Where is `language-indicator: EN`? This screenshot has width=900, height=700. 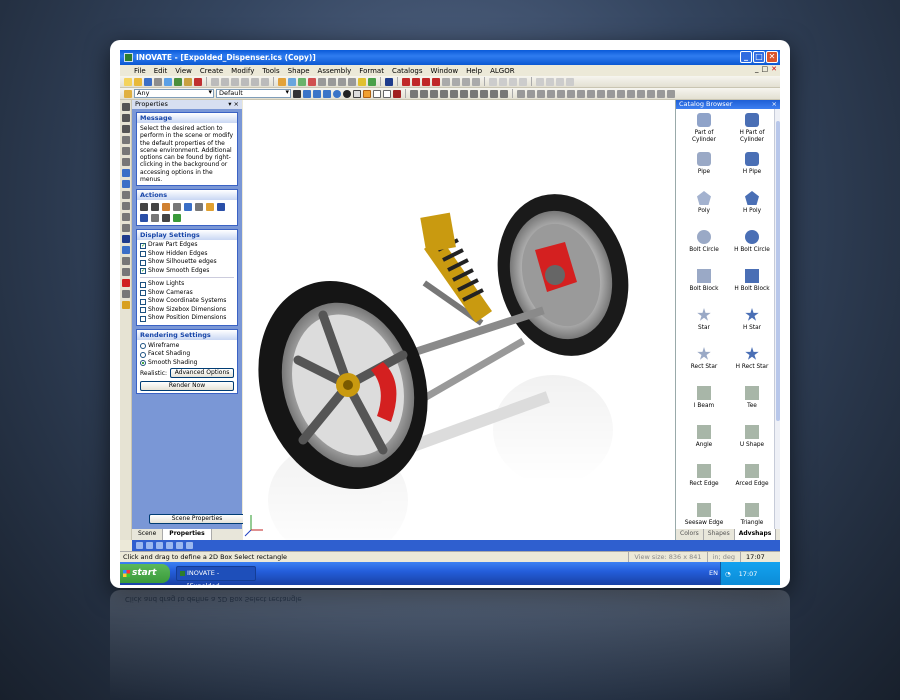 language-indicator: EN is located at coordinates (713, 573).